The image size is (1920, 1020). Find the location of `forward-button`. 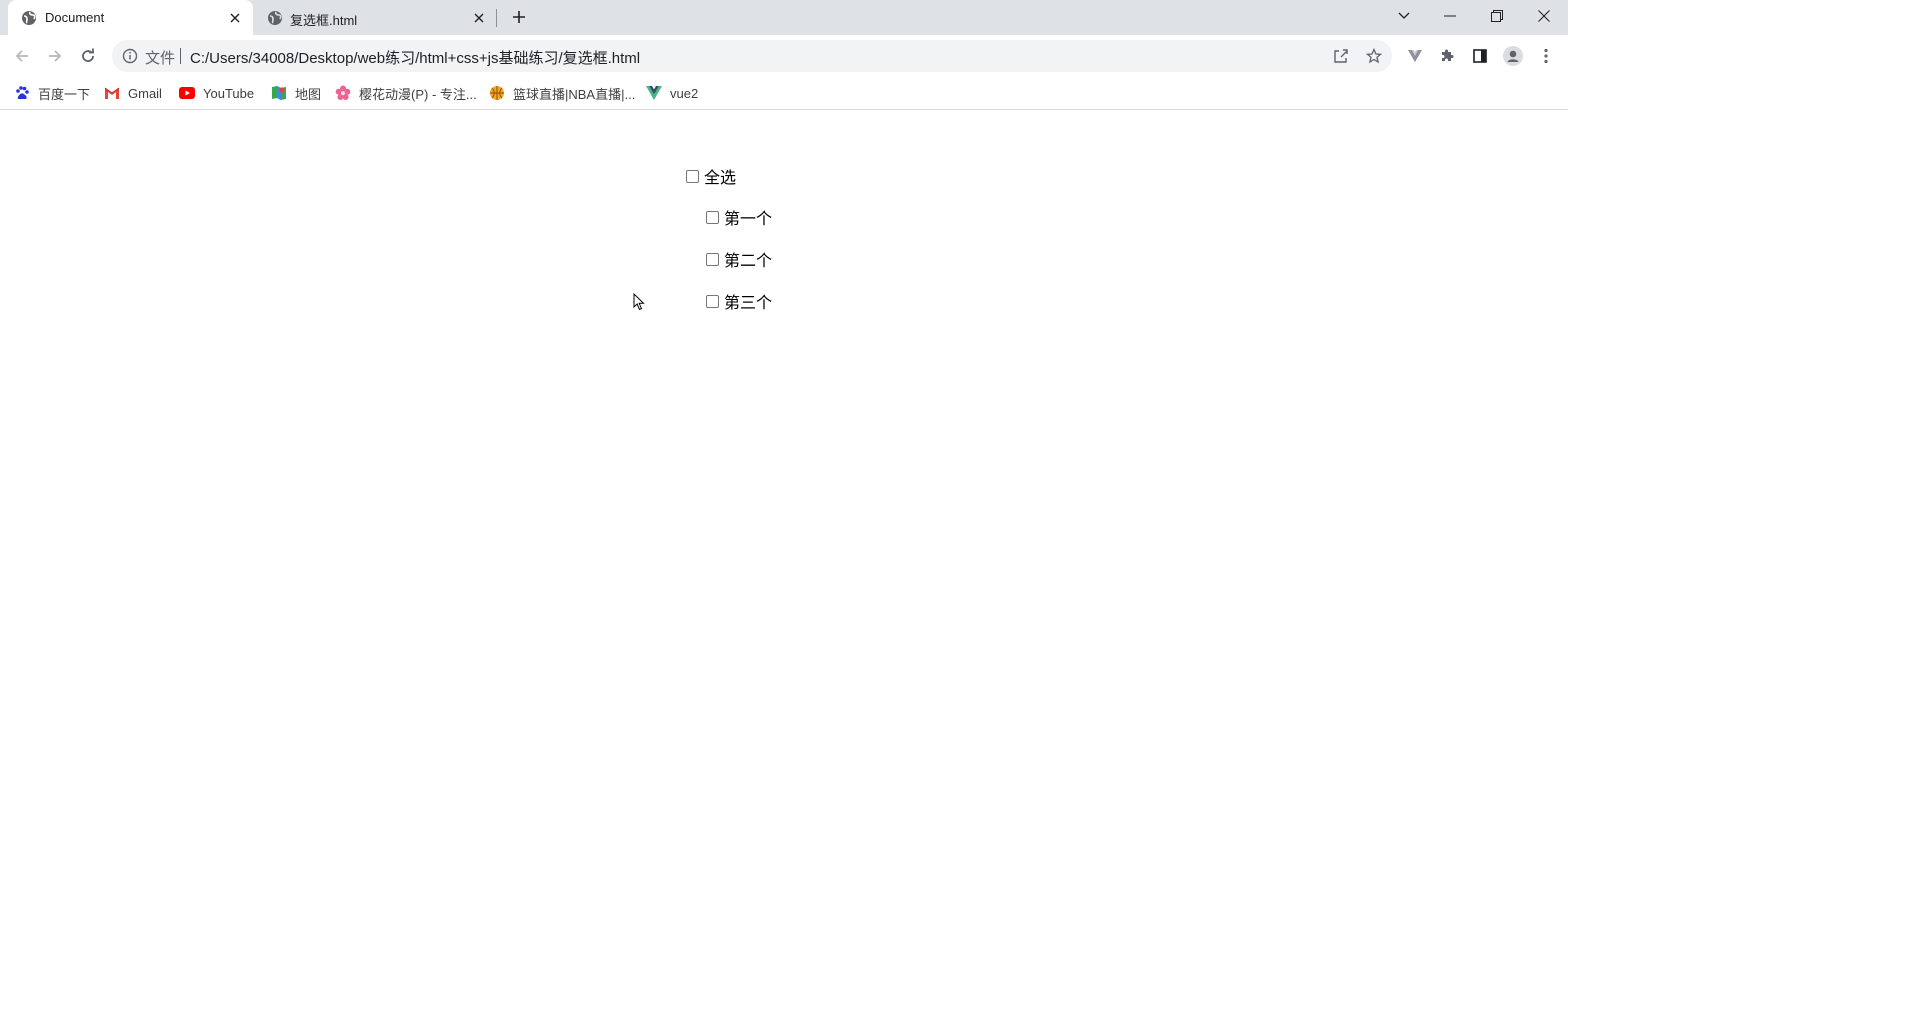

forward-button is located at coordinates (55, 56).